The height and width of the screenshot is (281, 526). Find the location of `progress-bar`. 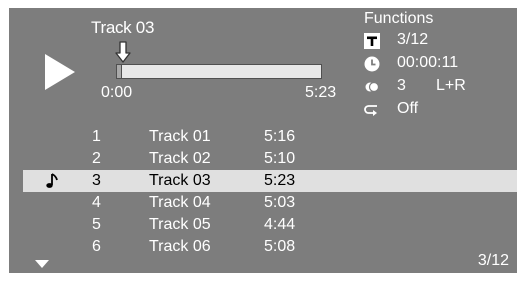

progress-bar is located at coordinates (219, 71).